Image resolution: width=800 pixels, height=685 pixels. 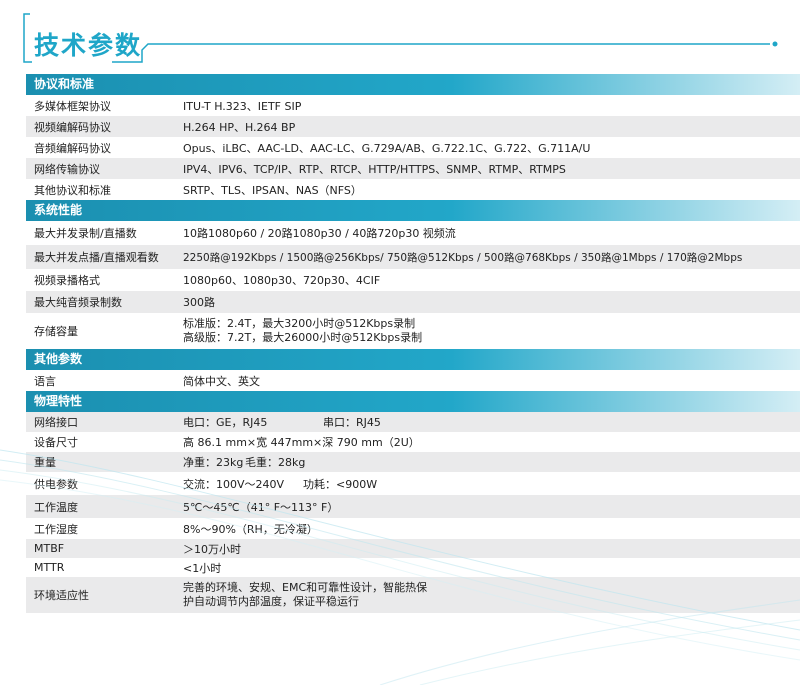 I want to click on table-row: 重量 净重：23kg 毛重：28kg, so click(x=413, y=462).